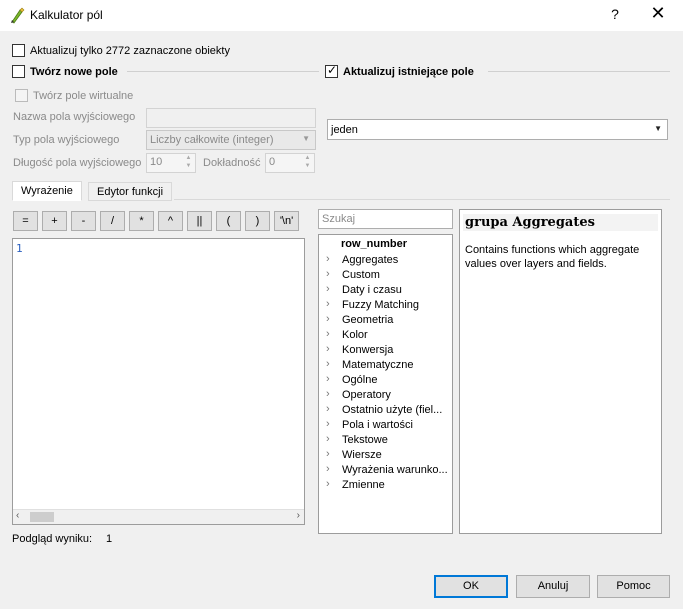 This screenshot has width=683, height=609. What do you see at coordinates (286, 221) in the screenshot?
I see `operator-newline-button: '\n'` at bounding box center [286, 221].